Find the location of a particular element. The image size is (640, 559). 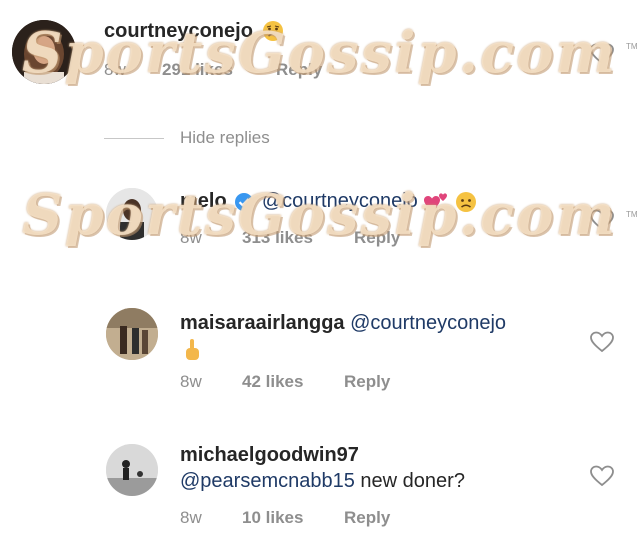

comment-meta: 8w 10 likes Reply is located at coordinates (330, 519).